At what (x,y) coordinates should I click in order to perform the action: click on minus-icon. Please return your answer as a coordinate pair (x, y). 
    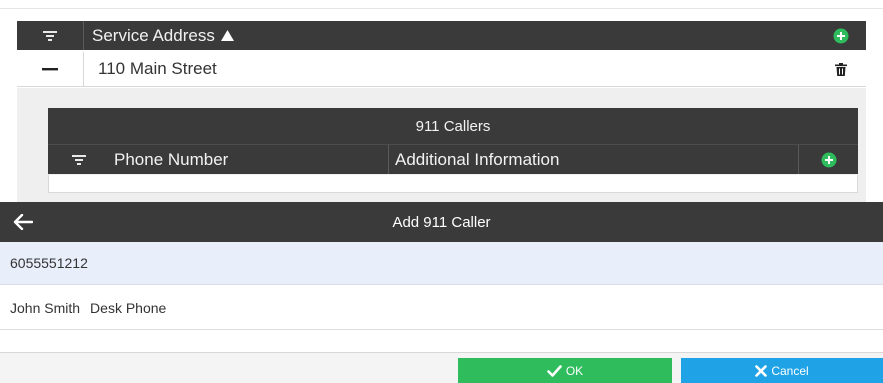
    Looking at the image, I should click on (50, 68).